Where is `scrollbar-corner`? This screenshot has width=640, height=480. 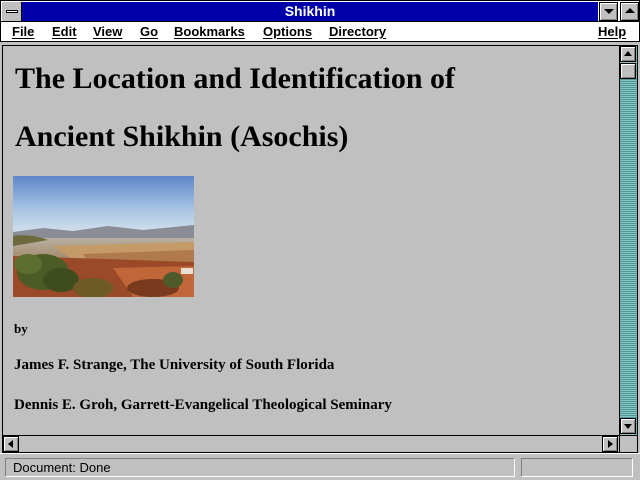 scrollbar-corner is located at coordinates (628, 443).